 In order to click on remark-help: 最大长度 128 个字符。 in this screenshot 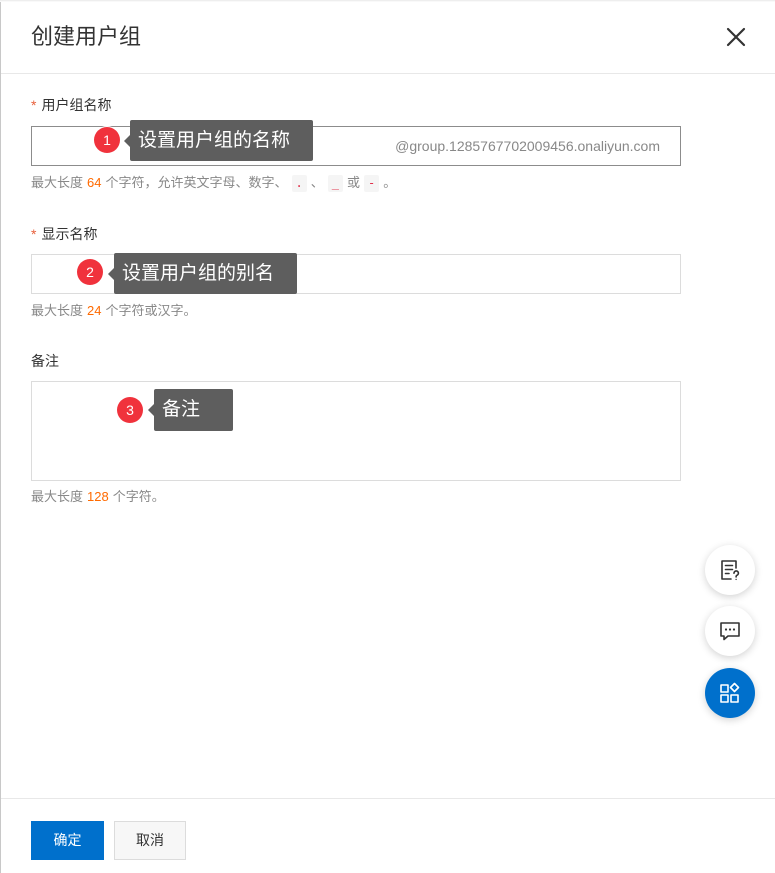, I will do `click(98, 497)`.